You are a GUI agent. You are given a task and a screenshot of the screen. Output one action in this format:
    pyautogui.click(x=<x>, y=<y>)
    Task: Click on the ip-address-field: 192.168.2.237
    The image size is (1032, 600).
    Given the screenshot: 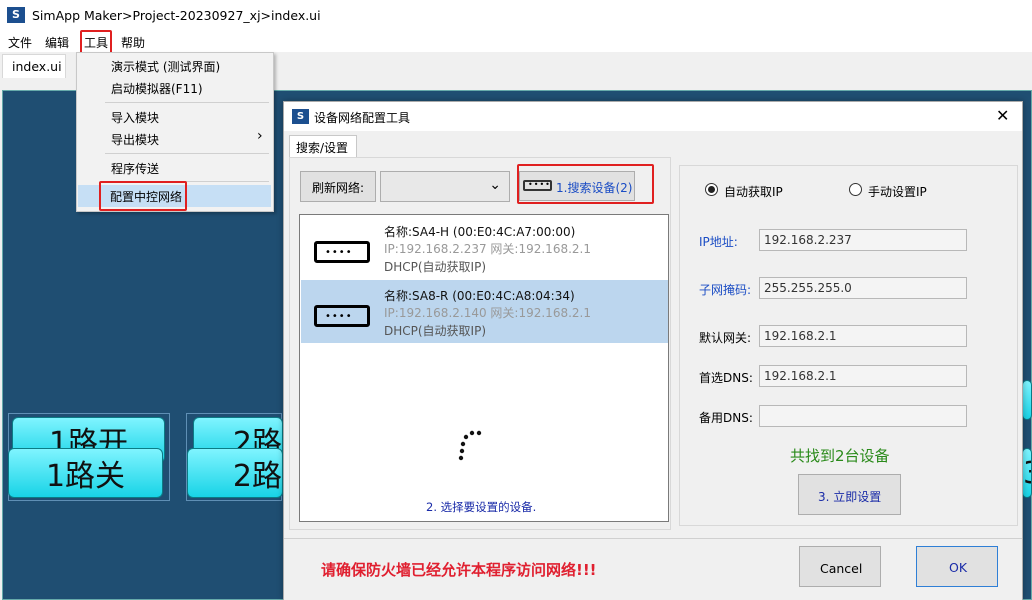 What is the action you would take?
    pyautogui.click(x=863, y=240)
    